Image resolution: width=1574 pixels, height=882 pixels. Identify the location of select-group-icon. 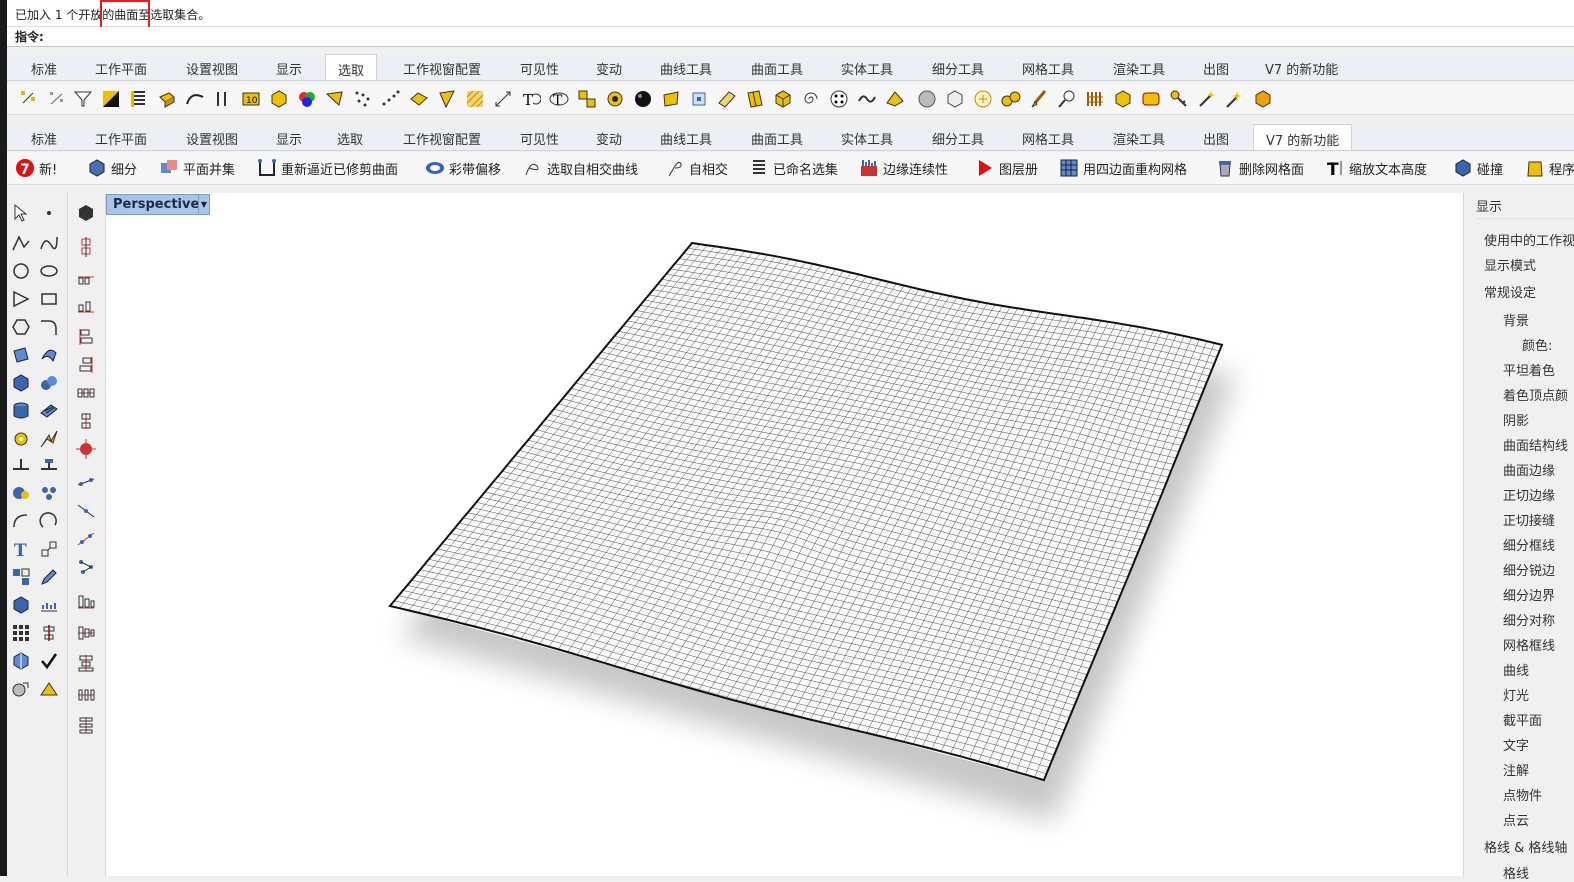
(1151, 99).